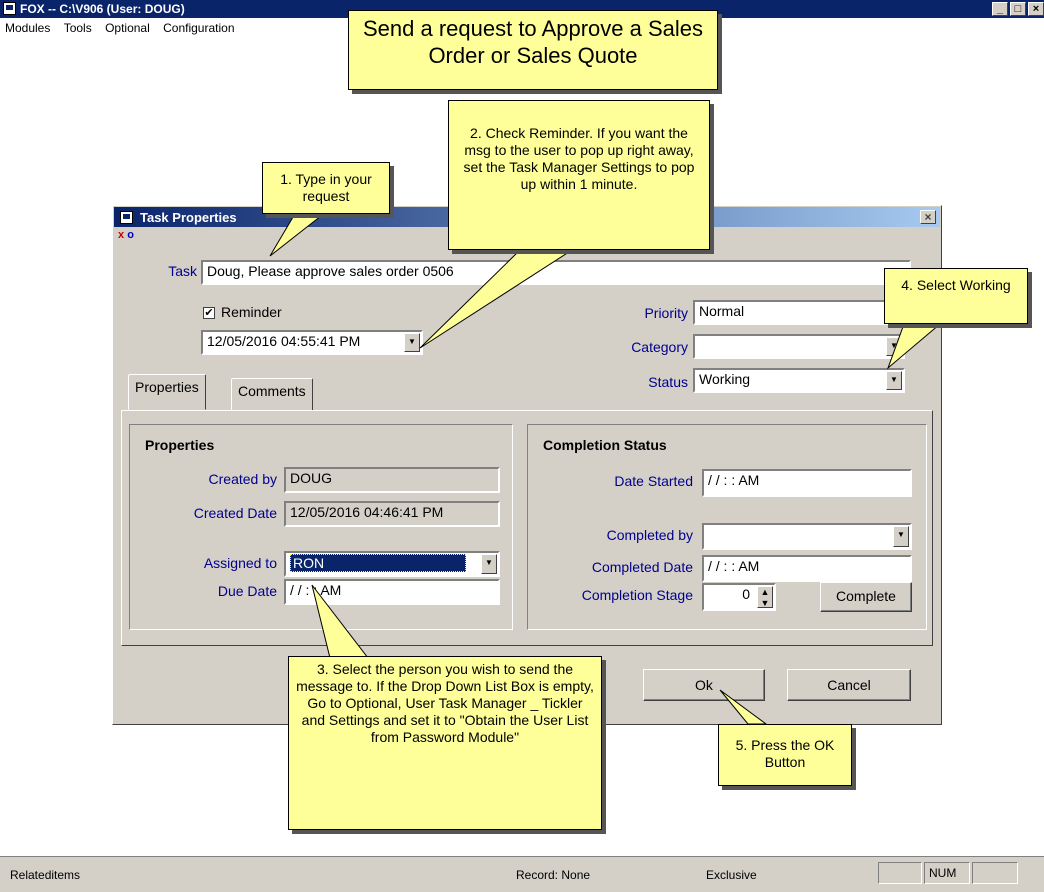 The width and height of the screenshot is (1044, 892). Describe the element at coordinates (209, 313) in the screenshot. I see `reminder-checkbox: ✔` at that location.